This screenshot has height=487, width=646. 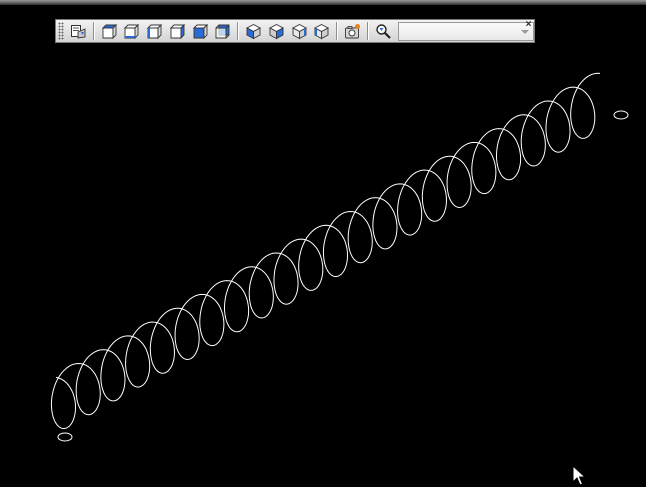 I want to click on view-dropdown, so click(x=465, y=31).